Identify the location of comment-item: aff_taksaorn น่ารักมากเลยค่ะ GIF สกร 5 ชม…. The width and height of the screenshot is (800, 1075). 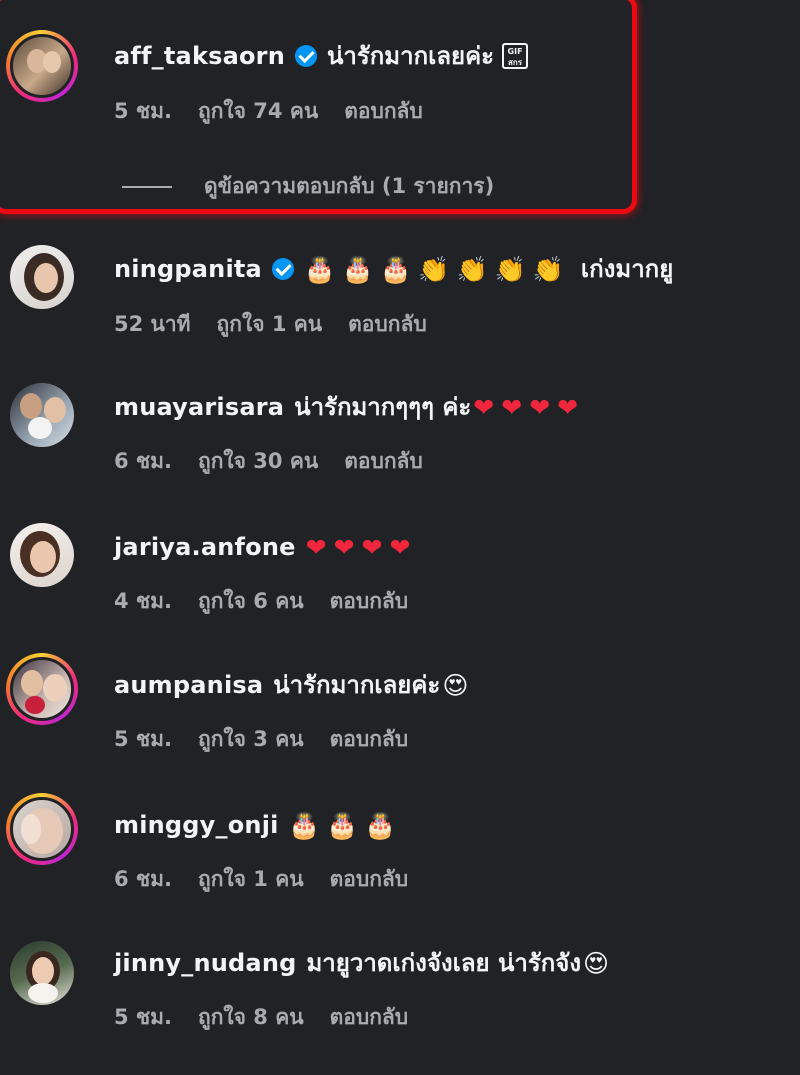
(400, 61).